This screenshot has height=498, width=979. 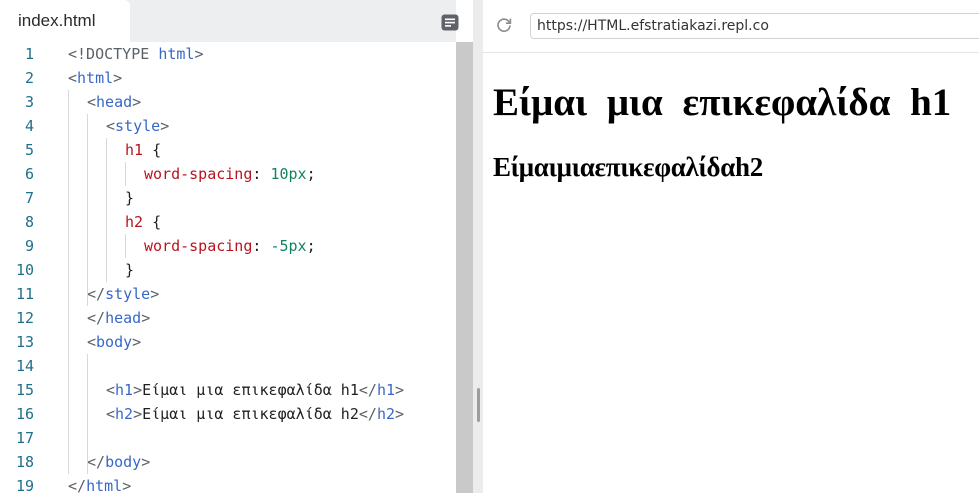 I want to click on code-token: Είμαι μια επικεφαλίδα h1, so click(x=250, y=390).